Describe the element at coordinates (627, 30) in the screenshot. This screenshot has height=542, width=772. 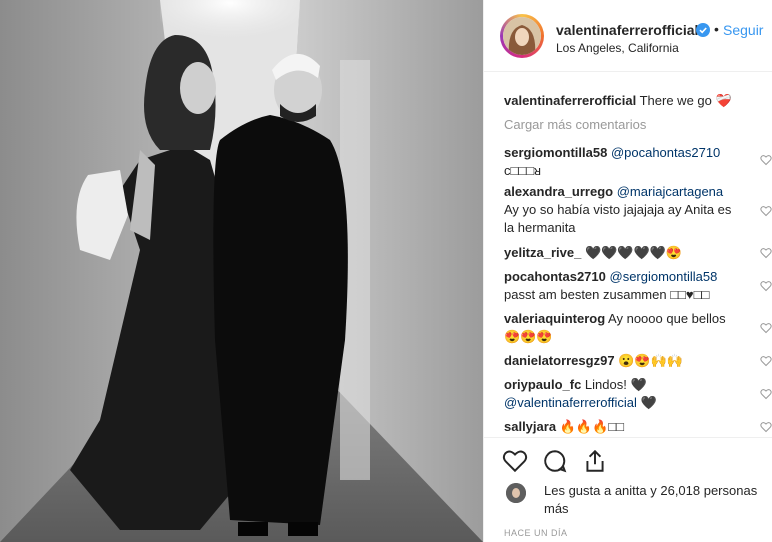
I see `author-username: valentinaferrerofficial` at that location.